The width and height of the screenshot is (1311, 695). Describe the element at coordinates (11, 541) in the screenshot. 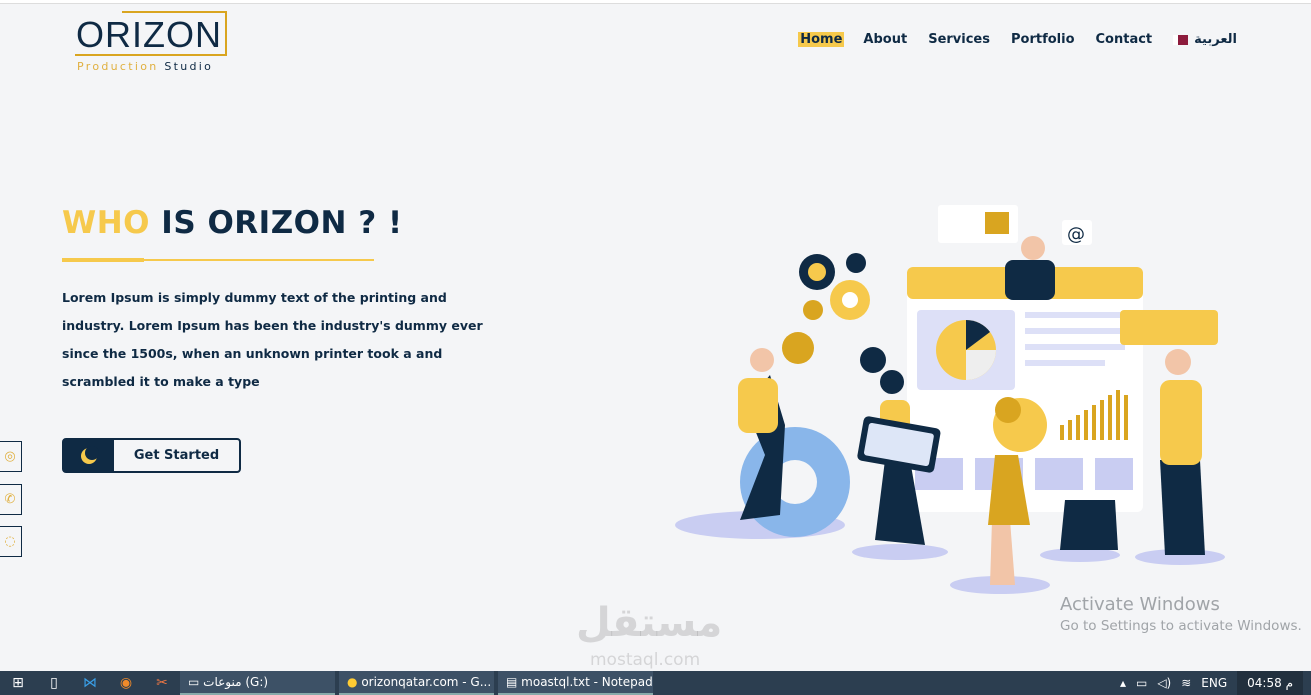

I see `whatsapp-icon: ◌` at that location.